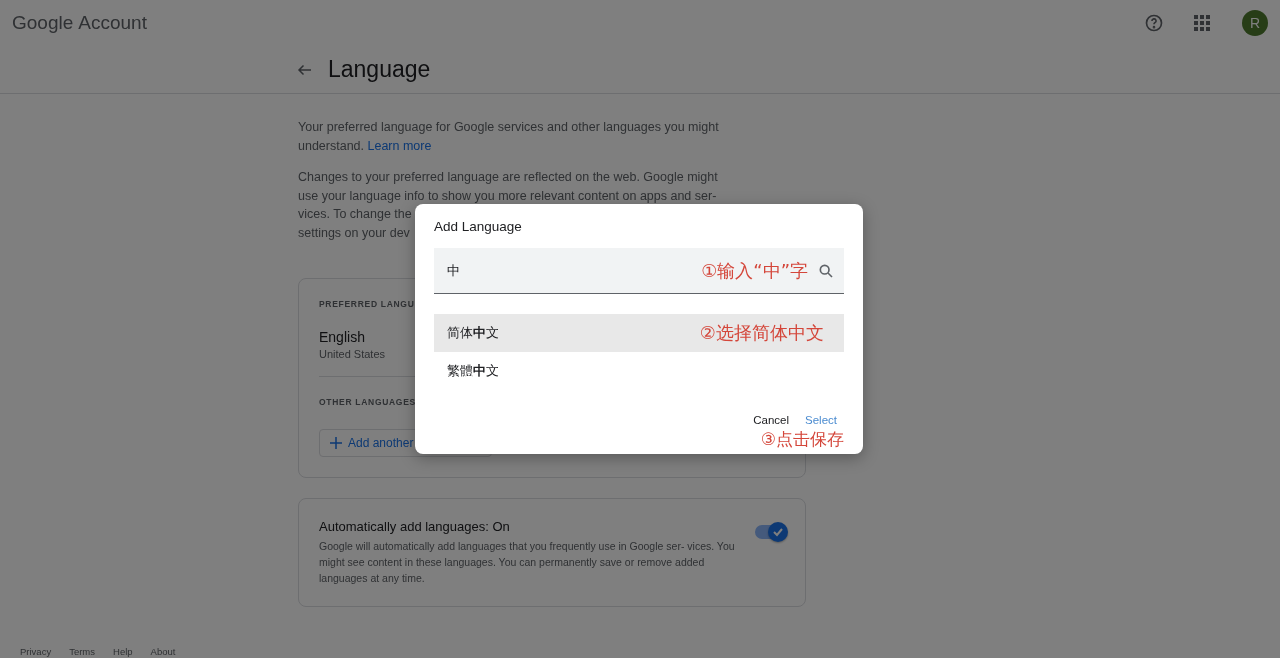 Image resolution: width=1280 pixels, height=658 pixels. I want to click on plus-icon, so click(336, 443).